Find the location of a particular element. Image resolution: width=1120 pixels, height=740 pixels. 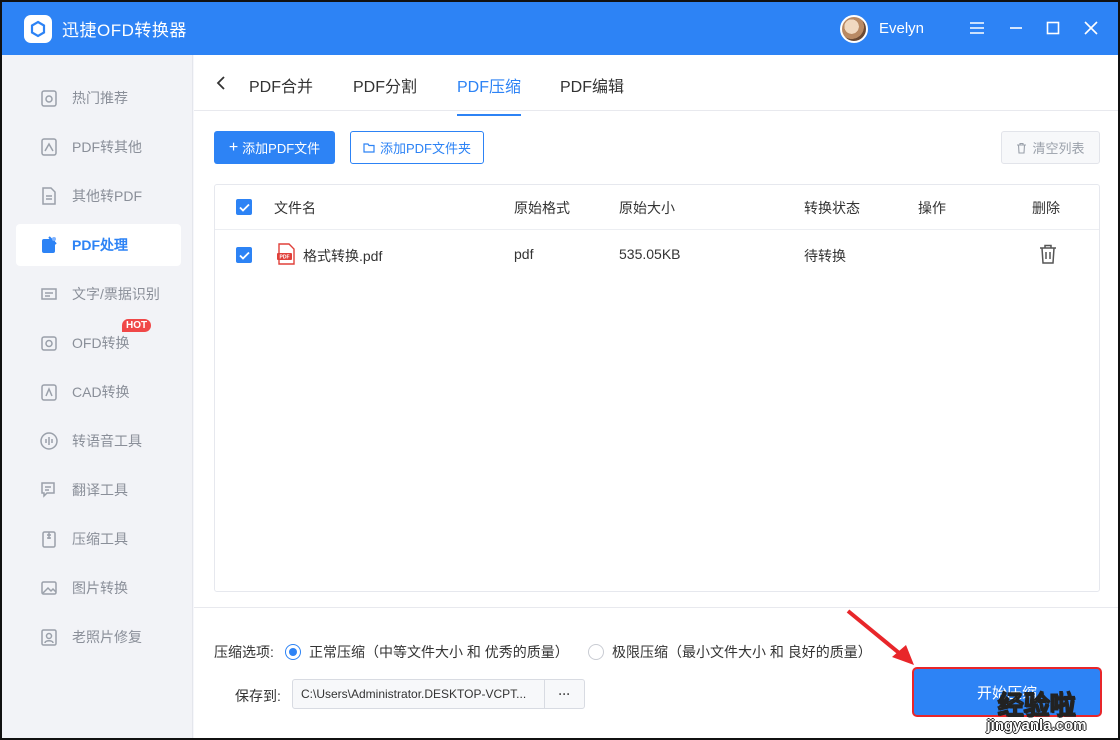

row-size: 535.05KB is located at coordinates (650, 254).